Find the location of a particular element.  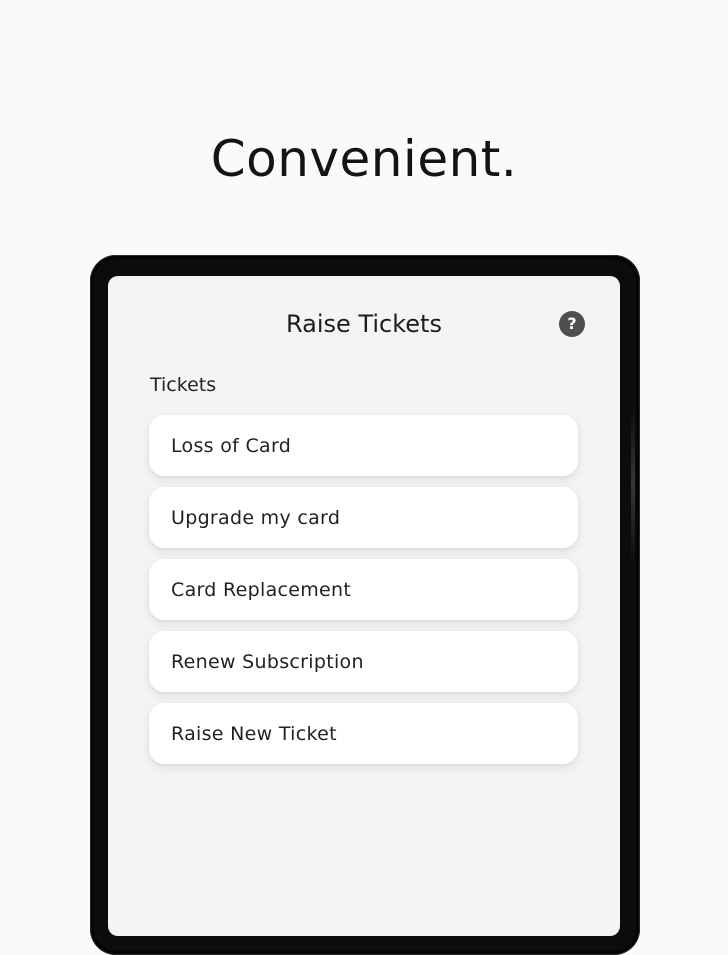

section-label-tickets: Tickets is located at coordinates (183, 385).